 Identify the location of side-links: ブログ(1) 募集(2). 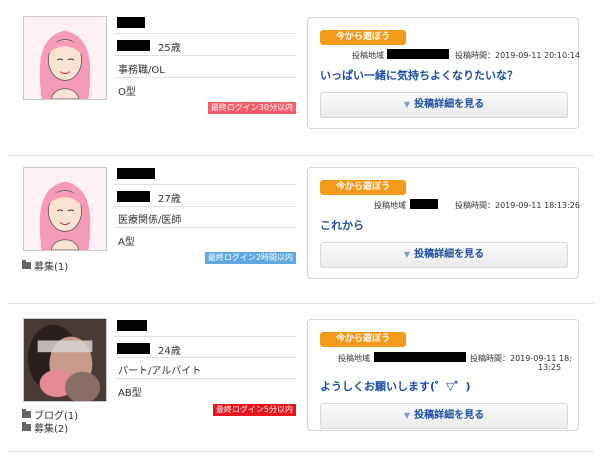
(50, 421).